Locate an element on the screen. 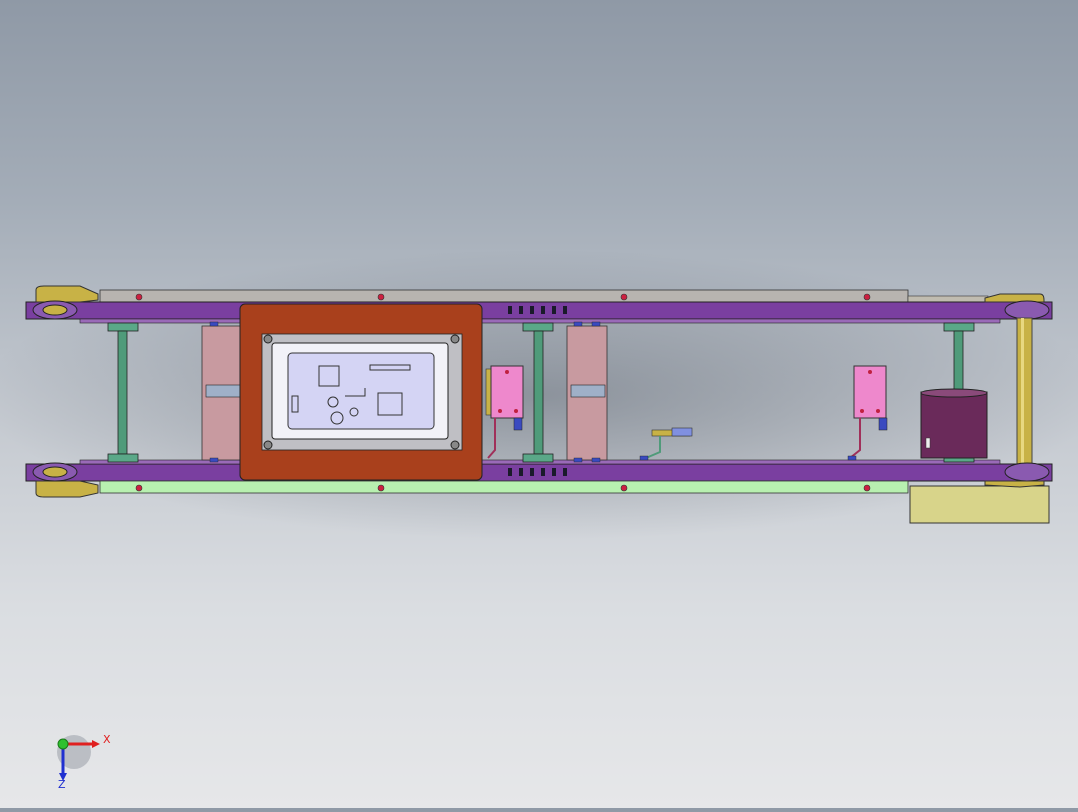 The width and height of the screenshot is (1078, 812). motor-box is located at coordinates (979, 504).